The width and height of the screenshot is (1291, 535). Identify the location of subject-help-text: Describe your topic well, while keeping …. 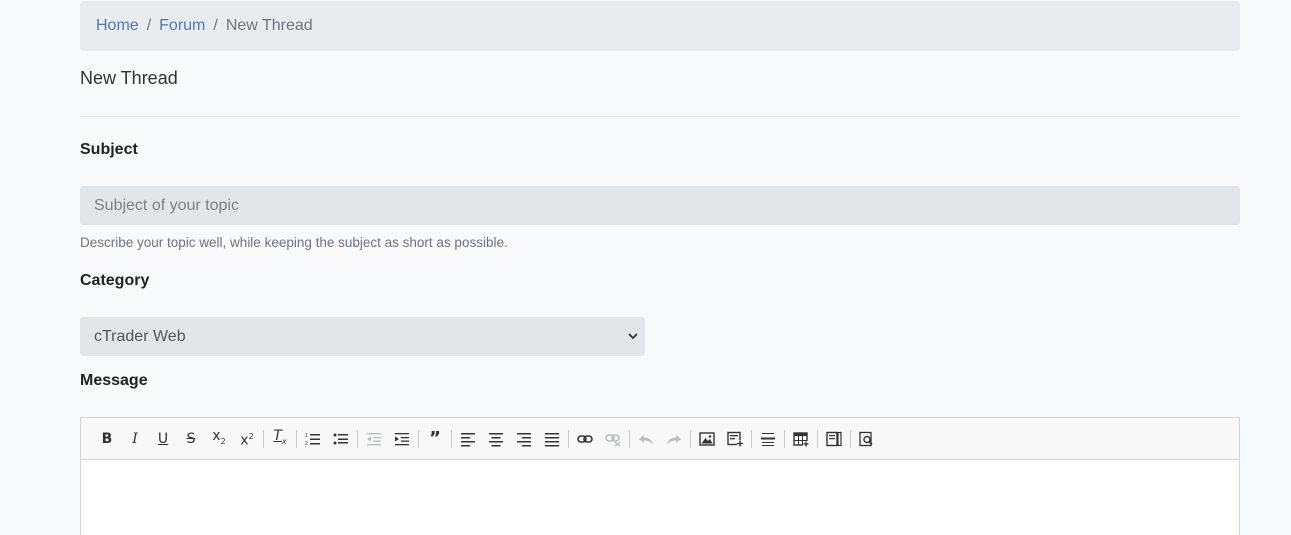
(294, 242).